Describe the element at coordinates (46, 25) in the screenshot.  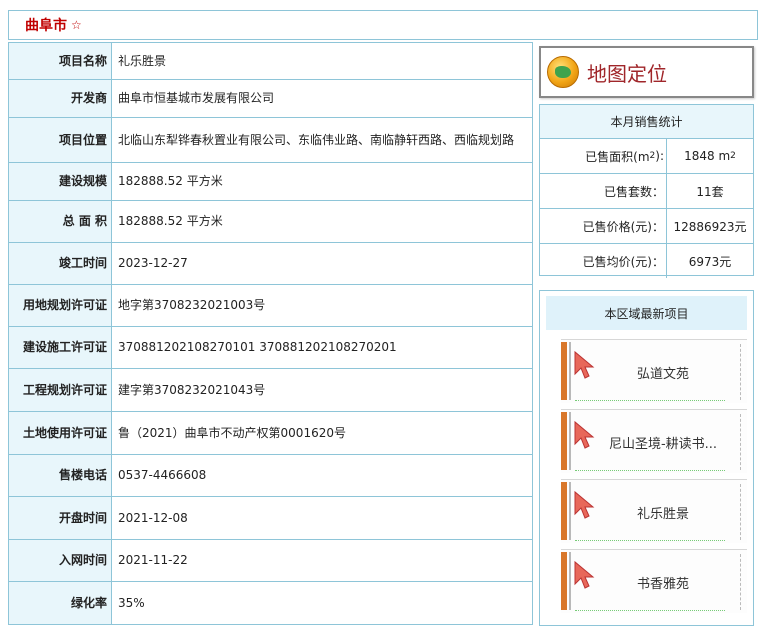
I see `city-title: 曲阜市` at that location.